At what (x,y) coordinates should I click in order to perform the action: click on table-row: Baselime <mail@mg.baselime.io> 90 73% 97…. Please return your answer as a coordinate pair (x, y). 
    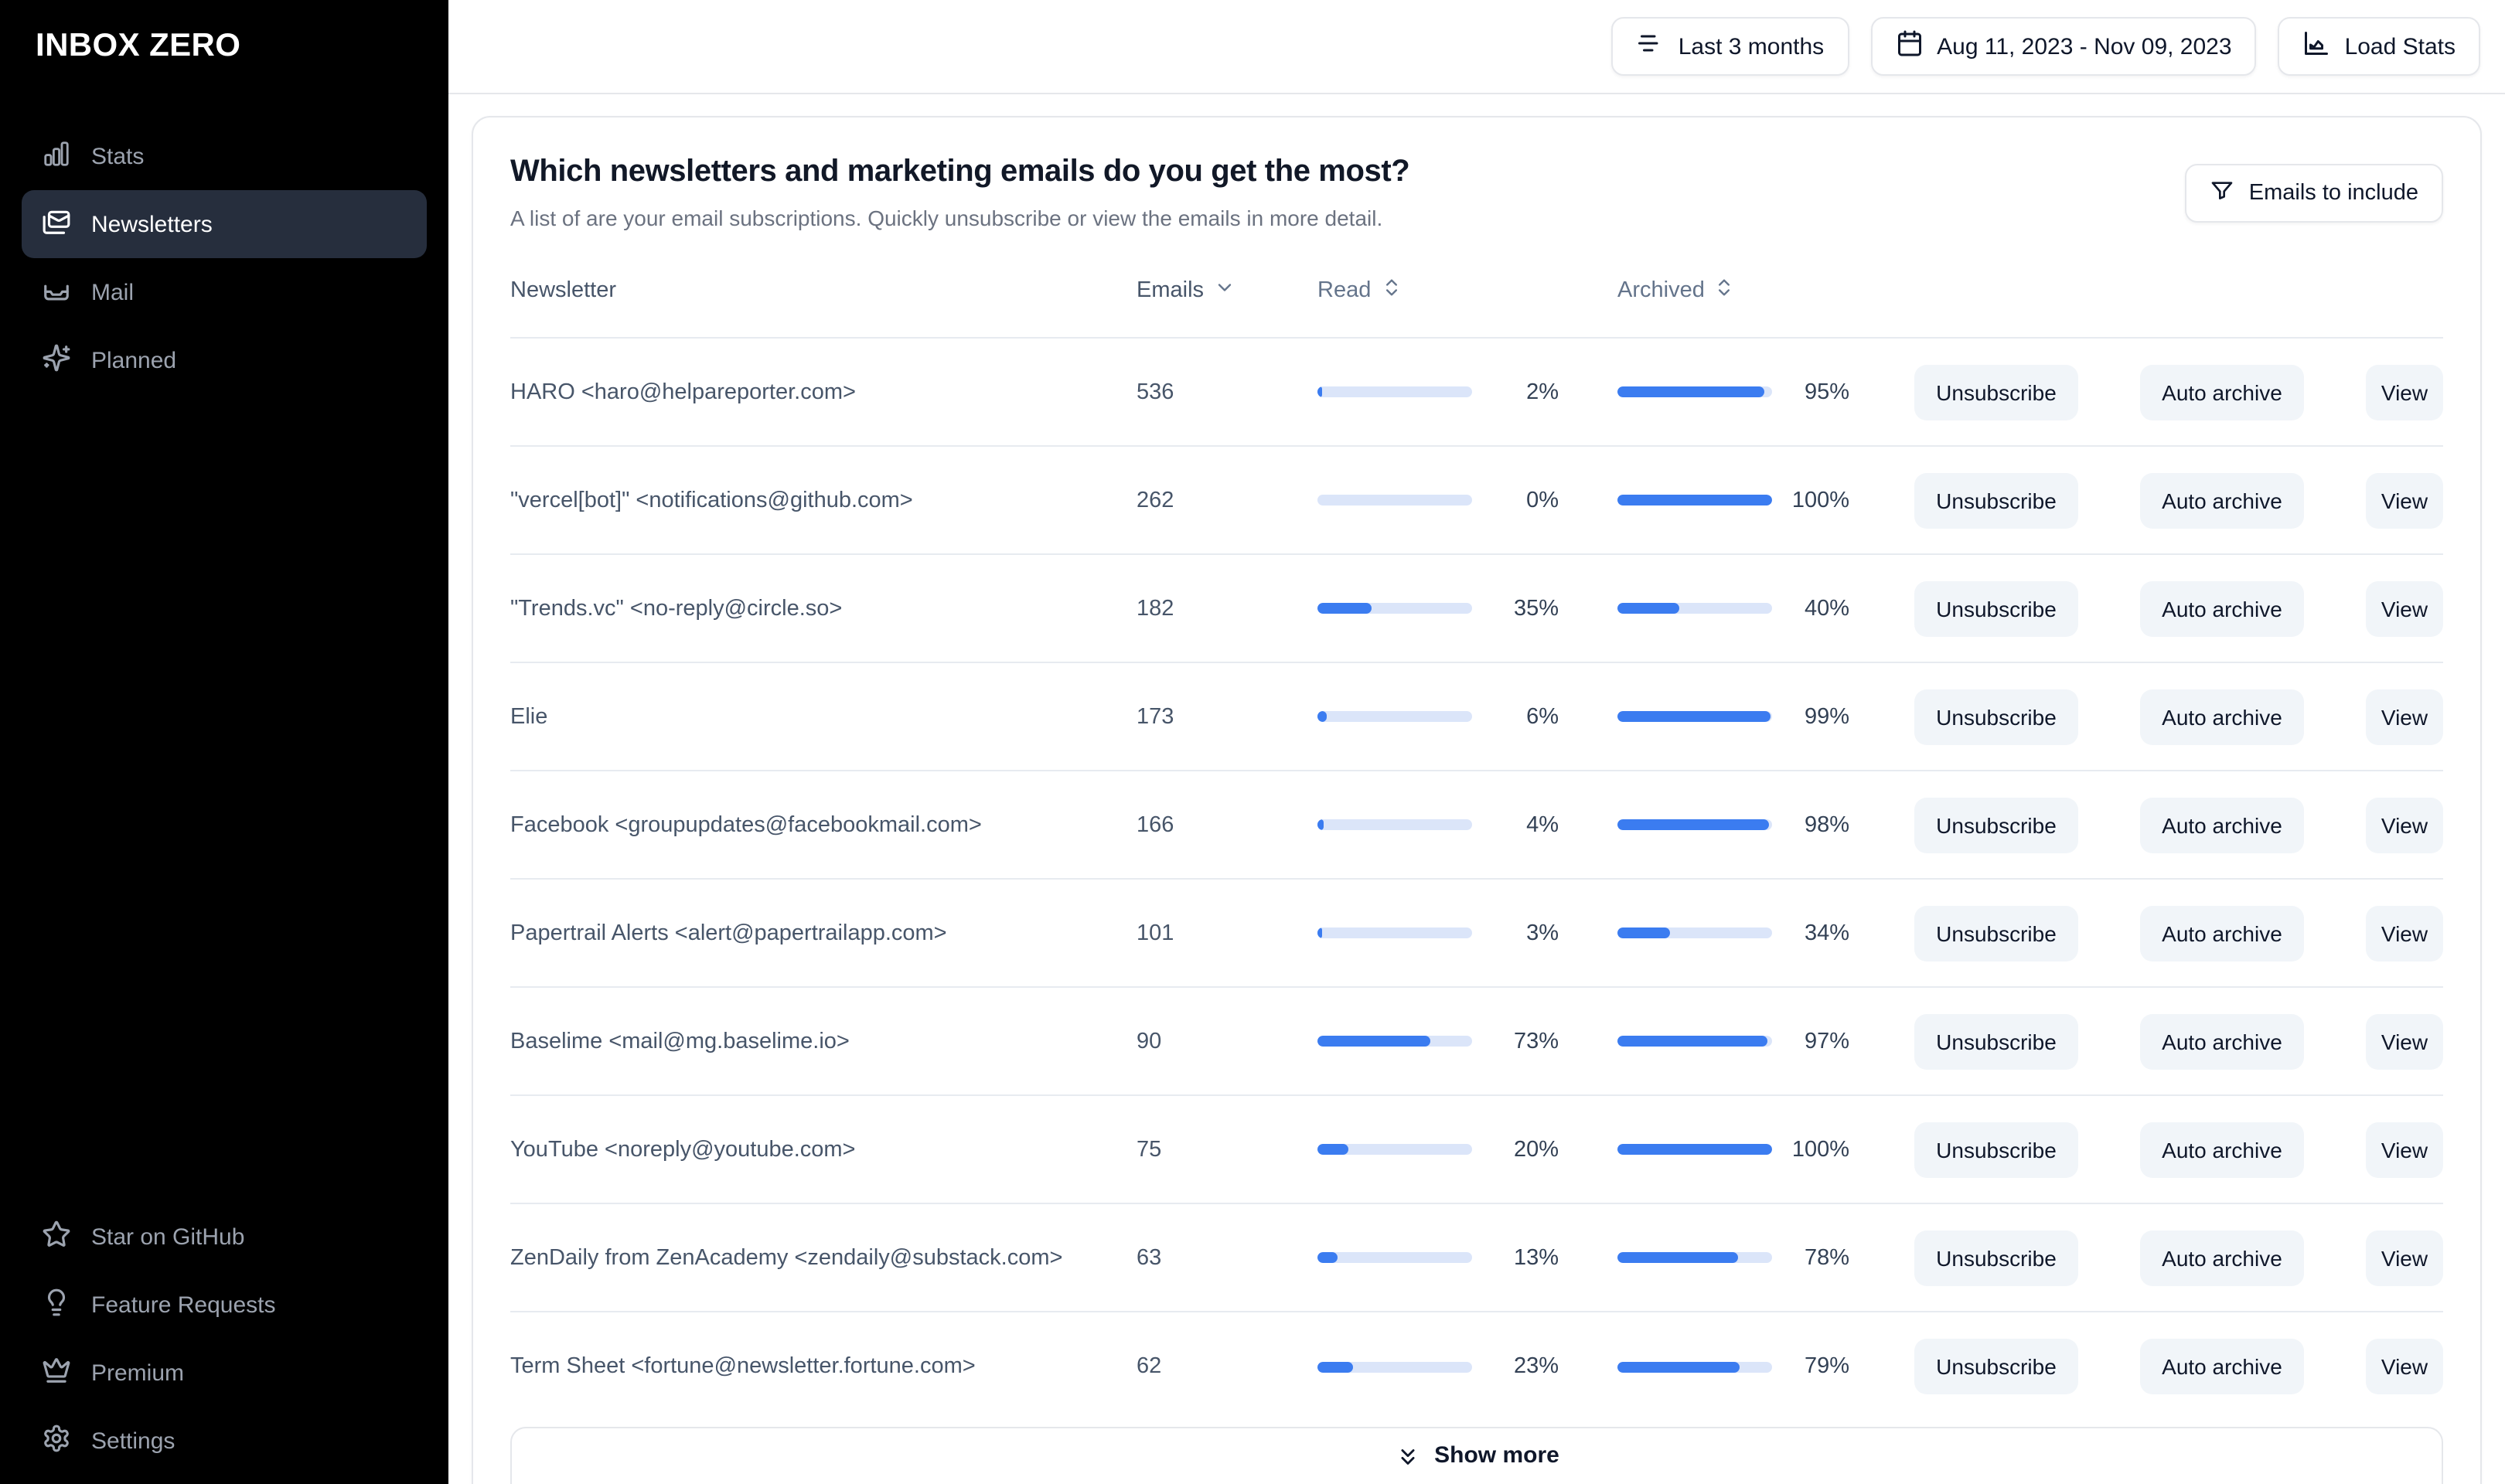
    Looking at the image, I should click on (1476, 1042).